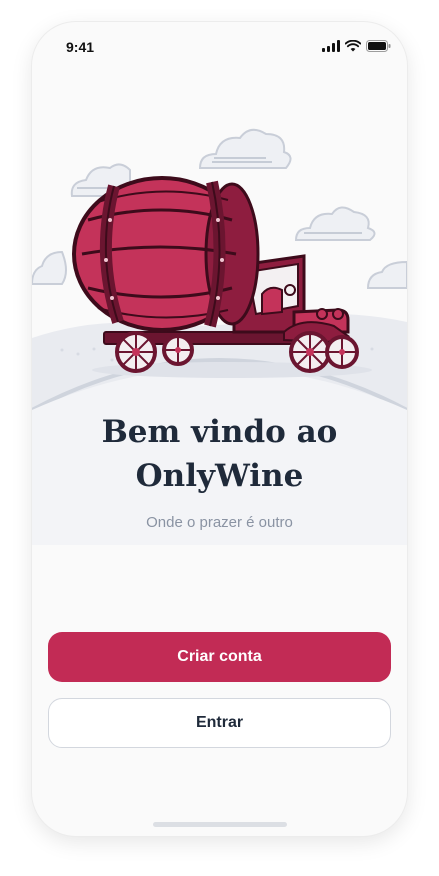 This screenshot has height=876, width=439. I want to click on battery-icon, so click(378, 46).